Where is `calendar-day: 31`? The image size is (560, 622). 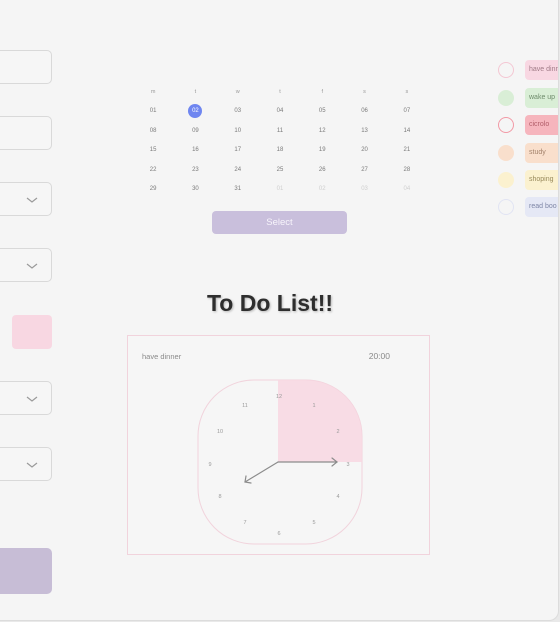 calendar-day: 31 is located at coordinates (238, 189).